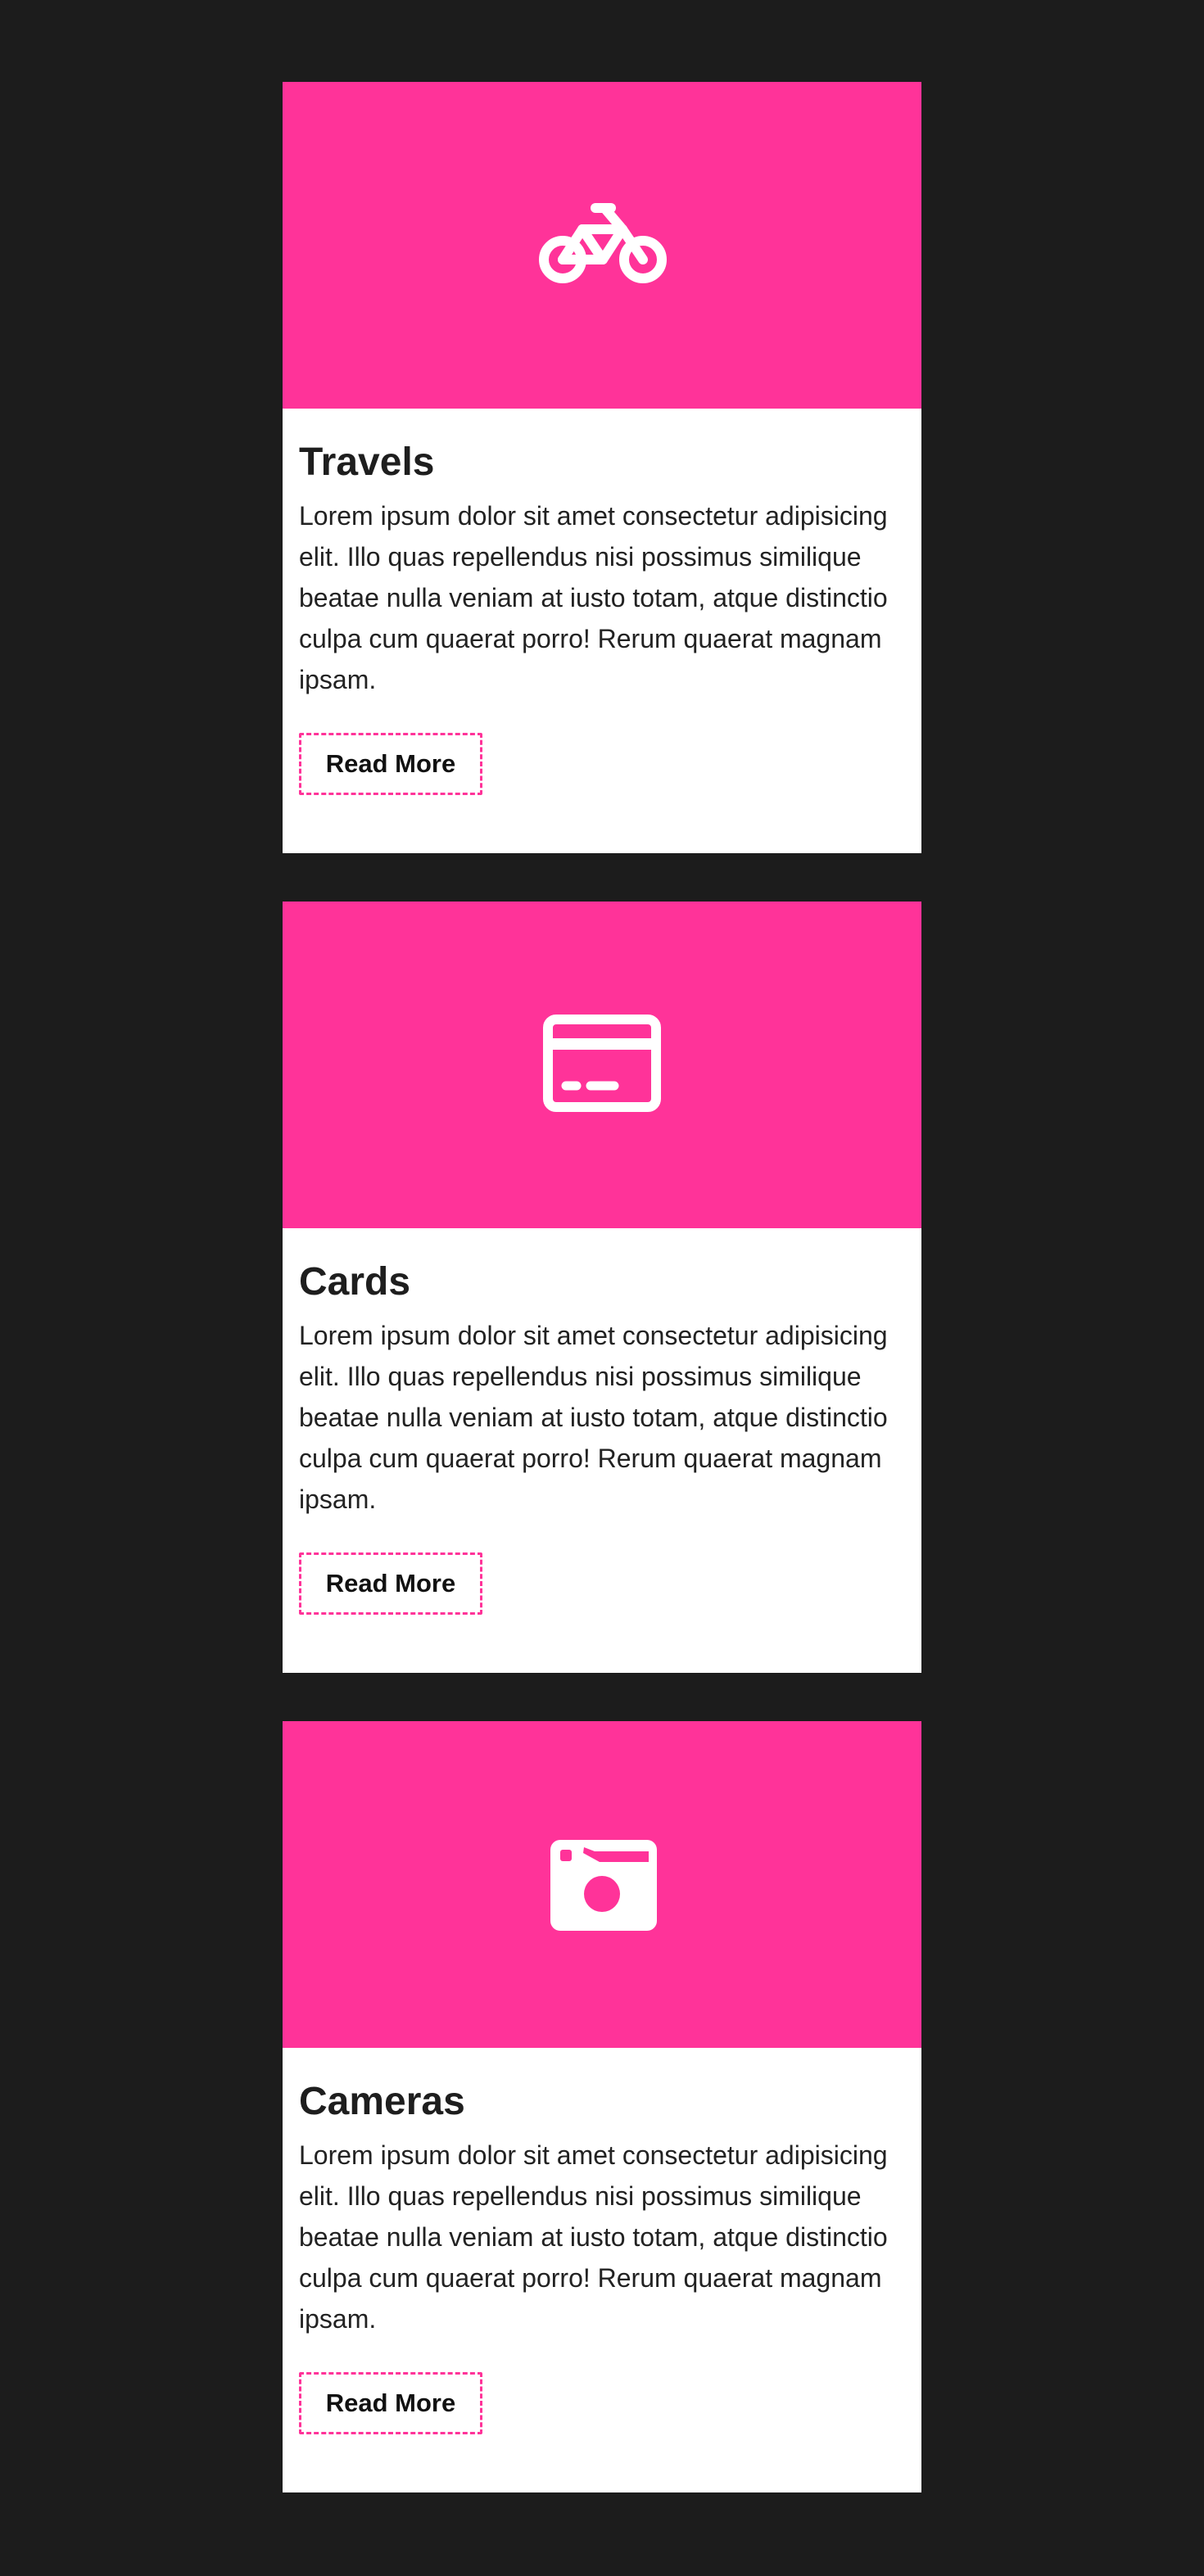 The height and width of the screenshot is (2576, 1204). What do you see at coordinates (367, 462) in the screenshot?
I see `card-title: Travels` at bounding box center [367, 462].